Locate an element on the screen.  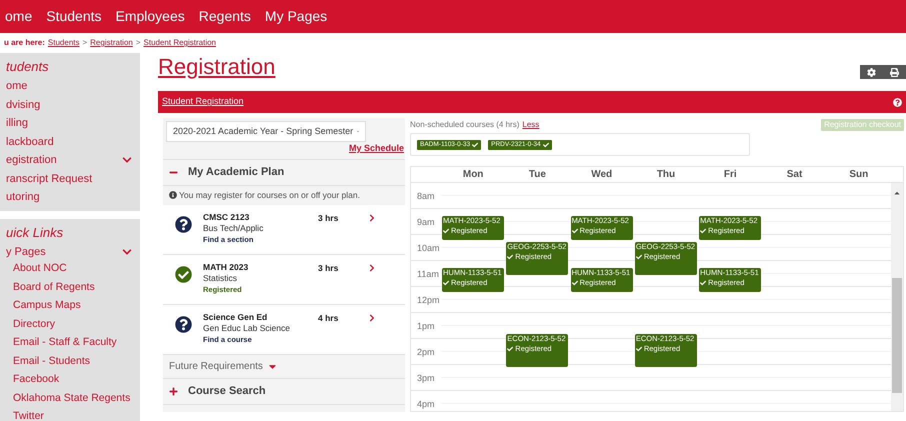
nav-link: My Pages is located at coordinates (296, 16).